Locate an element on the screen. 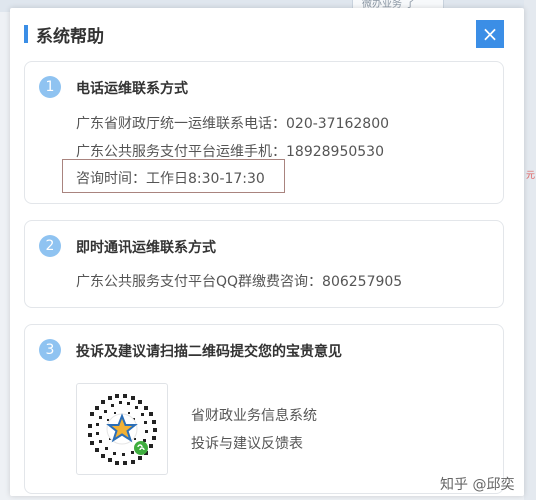 The height and width of the screenshot is (500, 536). close-icon: × is located at coordinates (490, 34).